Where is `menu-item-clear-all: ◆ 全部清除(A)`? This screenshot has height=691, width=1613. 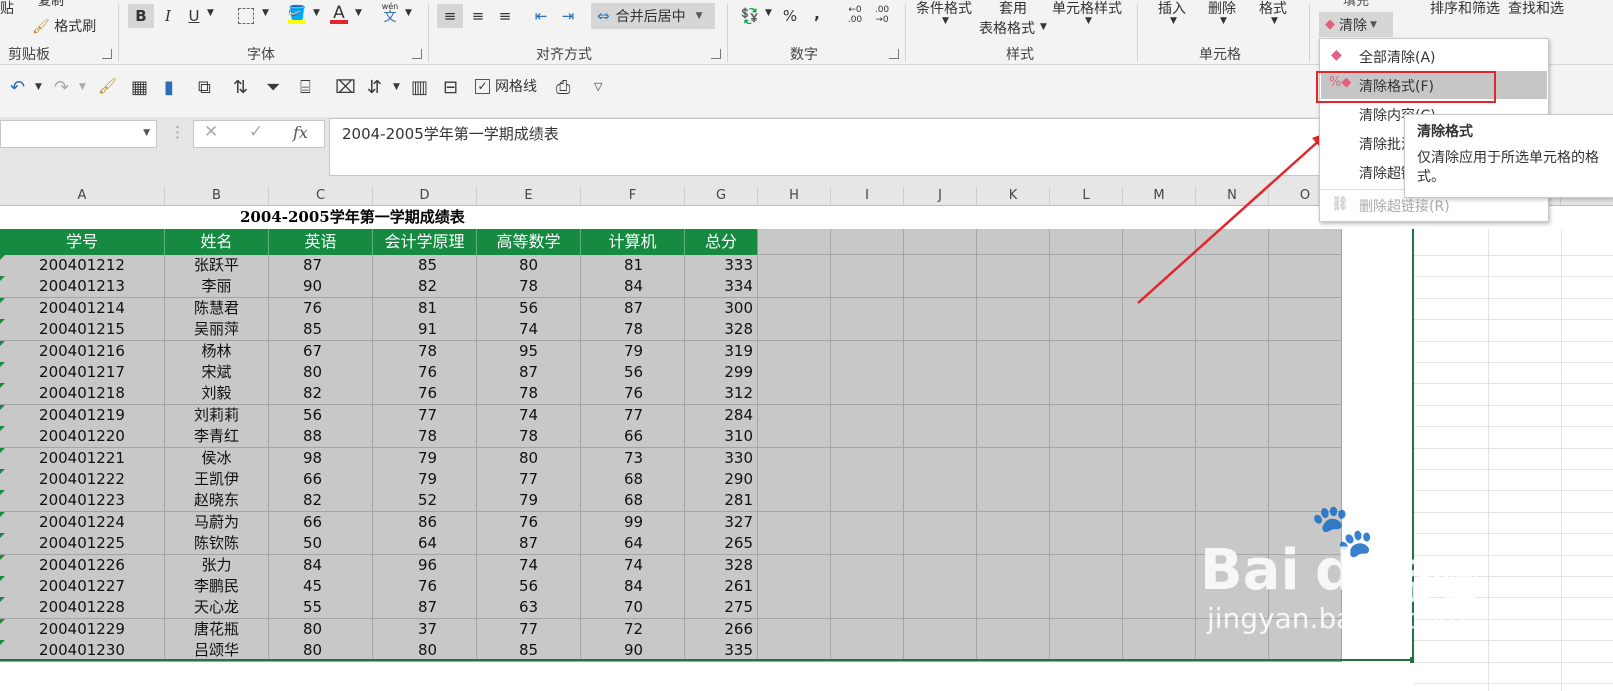
menu-item-clear-all: ◆ 全部清除(A) is located at coordinates (1434, 56).